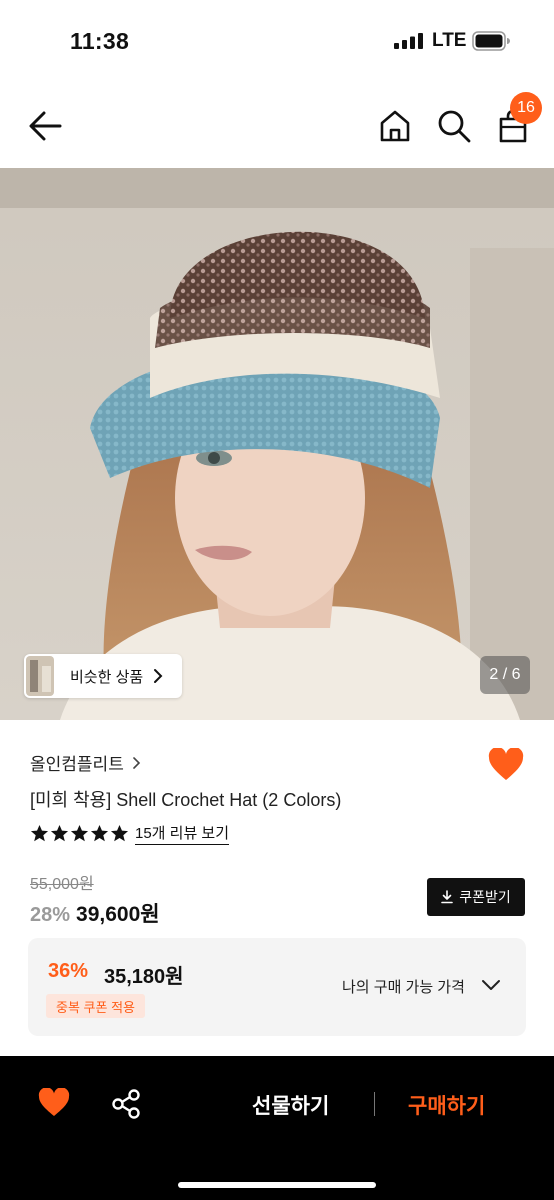  Describe the element at coordinates (130, 833) in the screenshot. I see `rating-row: 15개 리뷰 보기` at that location.